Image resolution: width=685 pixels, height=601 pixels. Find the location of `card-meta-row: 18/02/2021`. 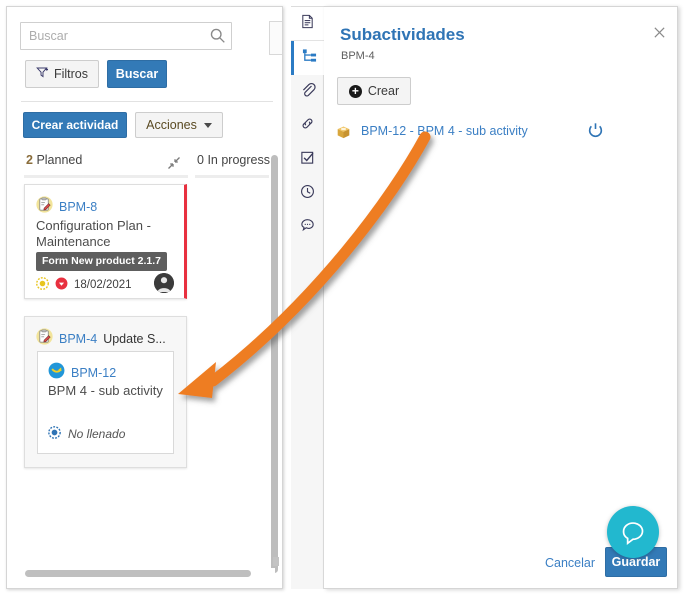

card-meta-row: 18/02/2021 is located at coordinates (84, 285).